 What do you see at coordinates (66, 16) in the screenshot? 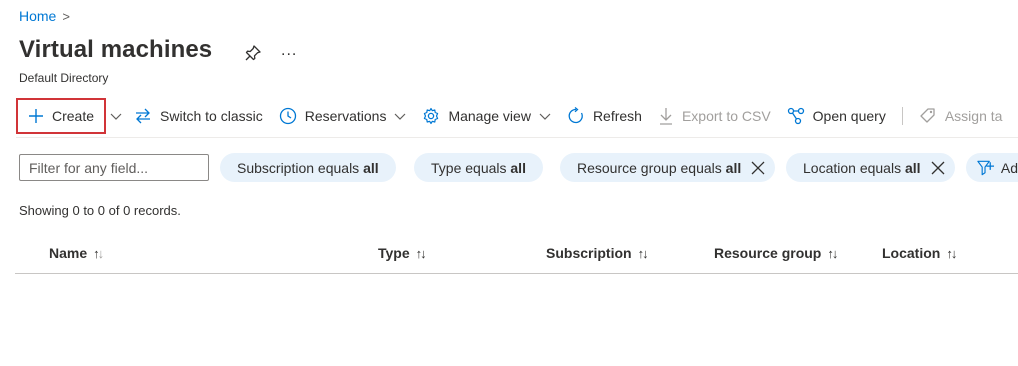
I see `breadcrumb-chevron-icon: >` at bounding box center [66, 16].